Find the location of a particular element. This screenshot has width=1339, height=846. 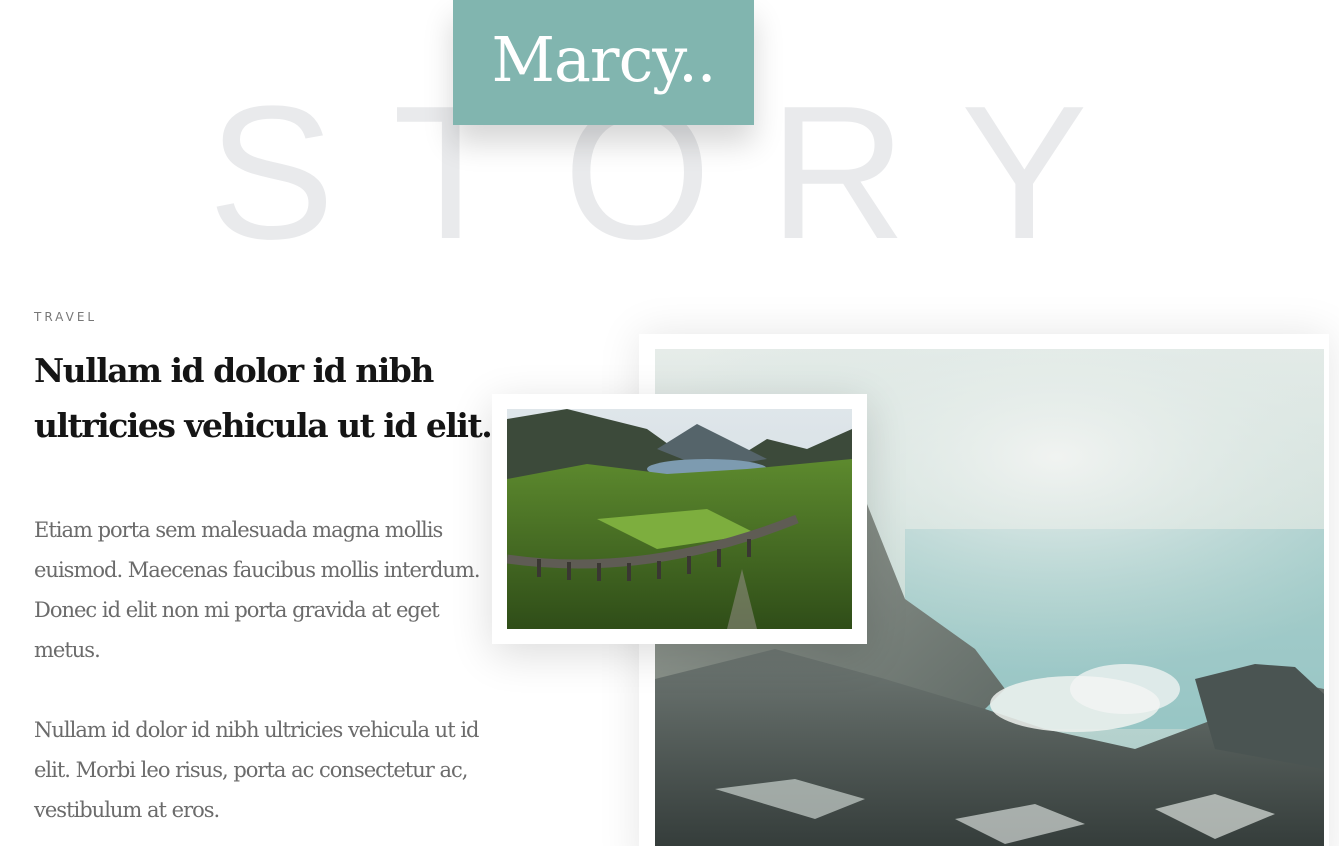

logo-text: Marcy.. is located at coordinates (603, 59).